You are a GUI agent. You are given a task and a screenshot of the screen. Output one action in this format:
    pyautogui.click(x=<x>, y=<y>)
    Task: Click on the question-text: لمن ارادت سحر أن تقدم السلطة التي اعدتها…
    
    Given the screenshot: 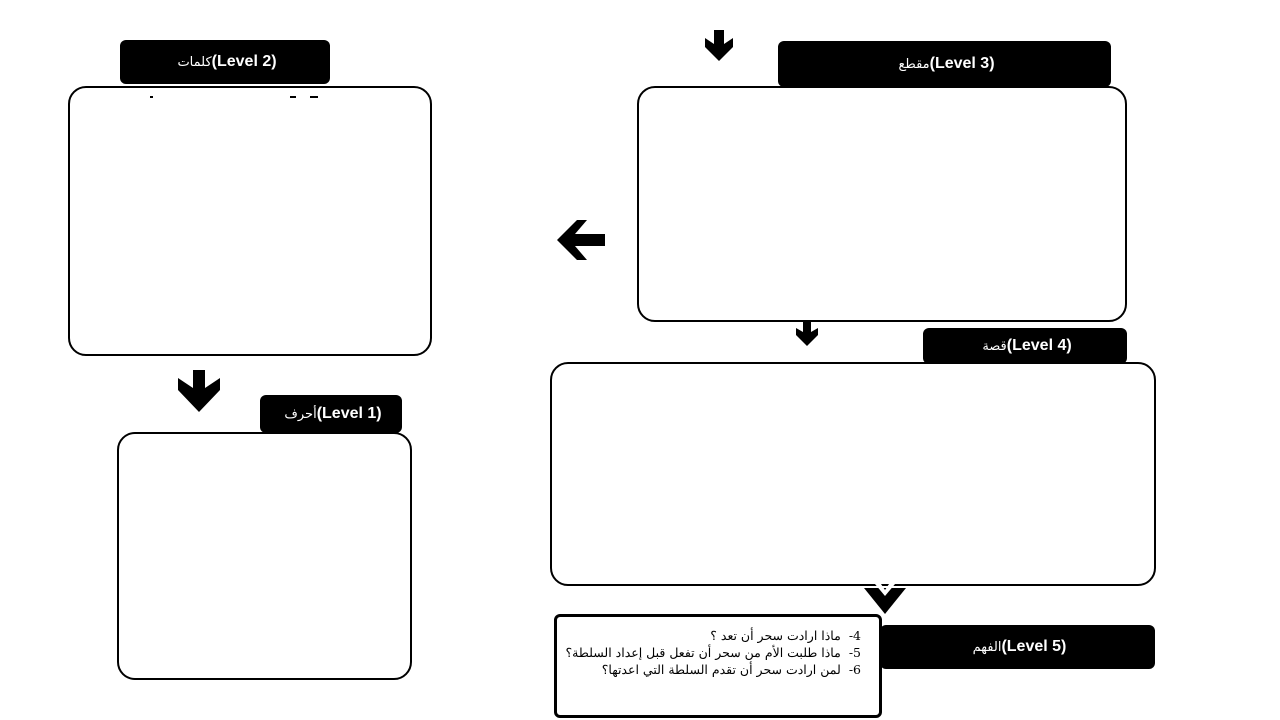 What is the action you would take?
    pyautogui.click(x=721, y=669)
    